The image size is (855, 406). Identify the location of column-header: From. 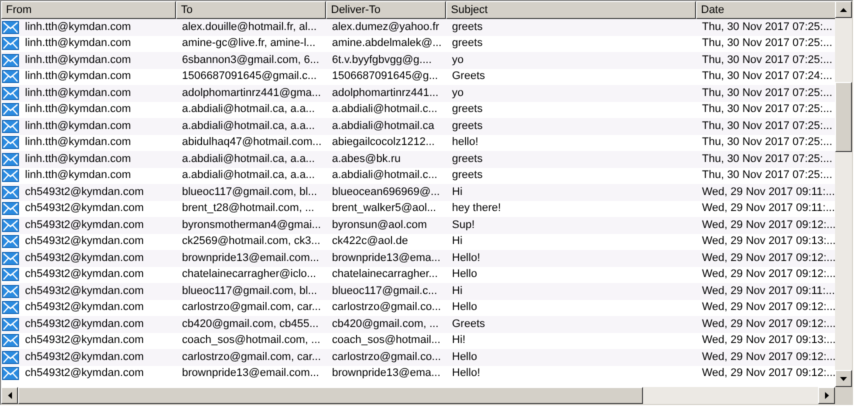
(88, 10).